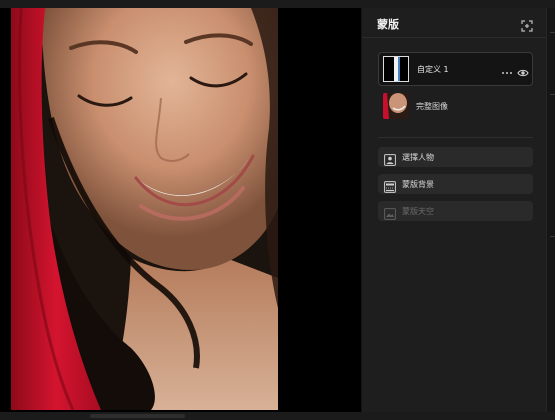 Image resolution: width=555 pixels, height=420 pixels. I want to click on select-person-button: 選擇人物, so click(455, 157).